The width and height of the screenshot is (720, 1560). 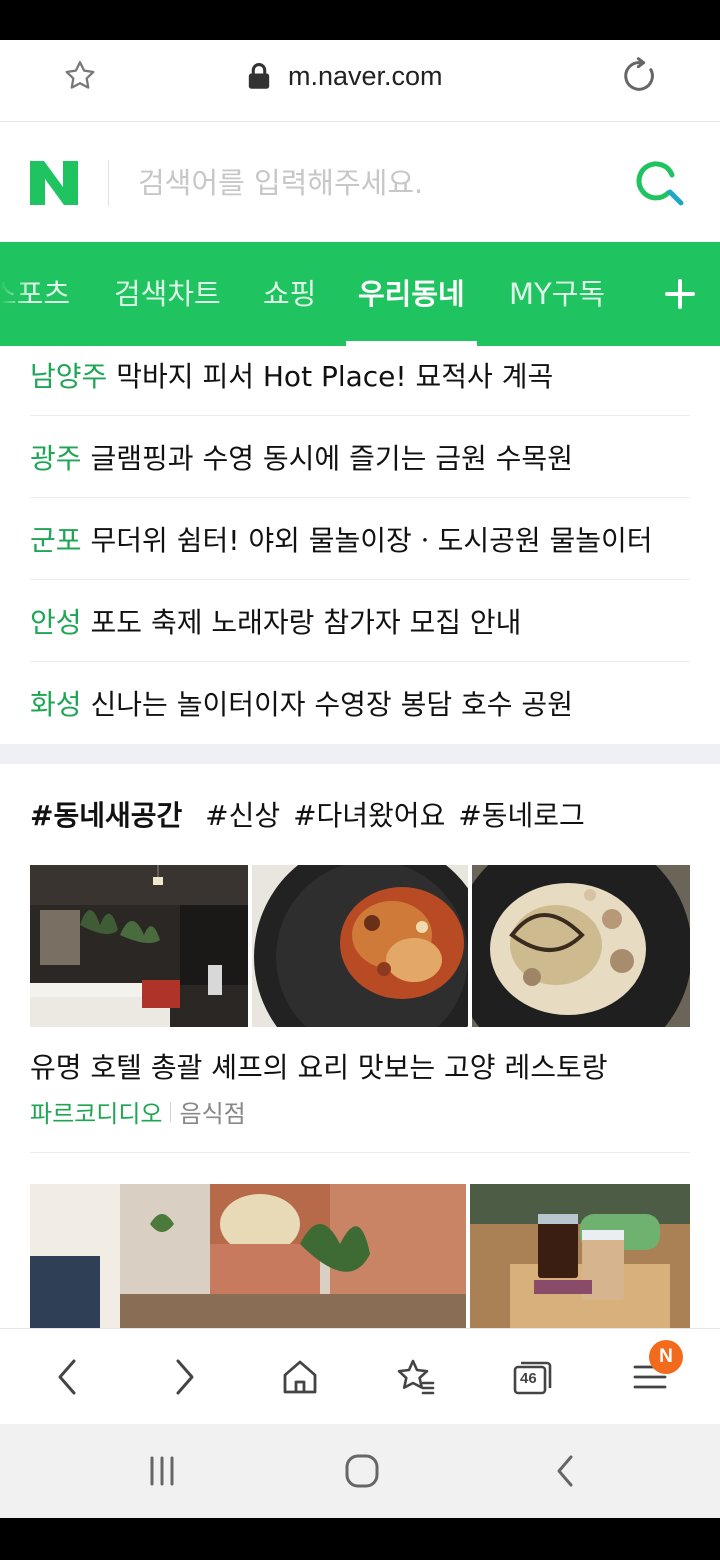 I want to click on search-header, so click(x=360, y=182).